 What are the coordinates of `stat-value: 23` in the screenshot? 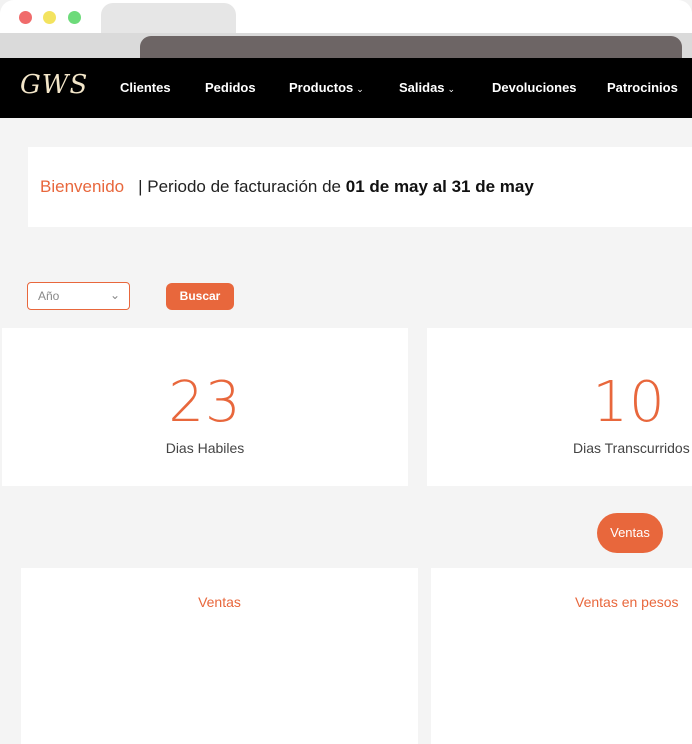 It's located at (205, 402).